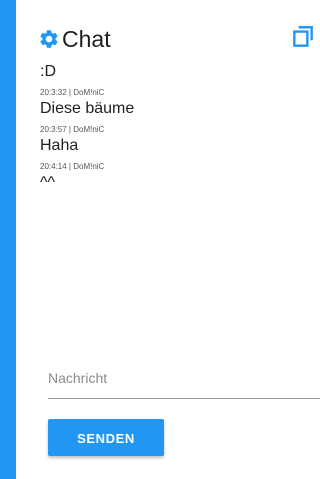 The height and width of the screenshot is (479, 320). I want to click on copy-icon, so click(303, 37).